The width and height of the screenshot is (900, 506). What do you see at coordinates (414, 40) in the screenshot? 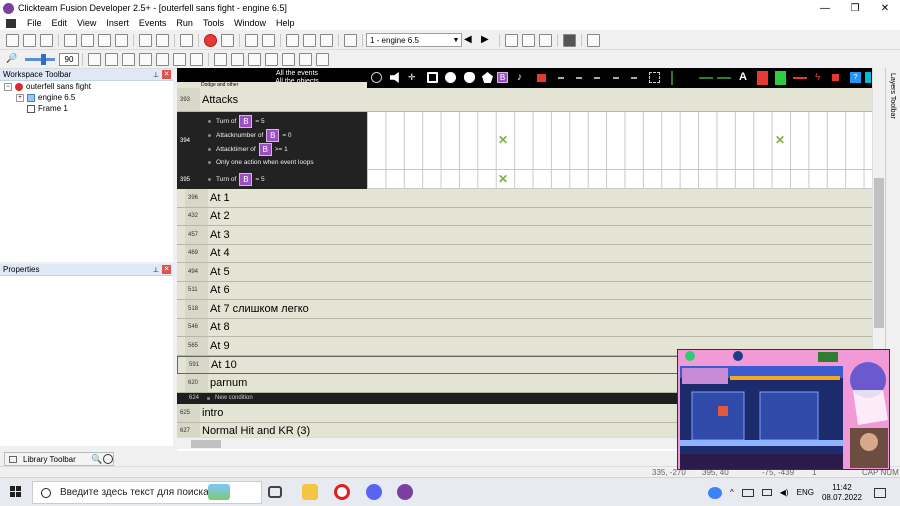
I see `frame-select: 1 - engine 6.5 ▼` at bounding box center [414, 40].